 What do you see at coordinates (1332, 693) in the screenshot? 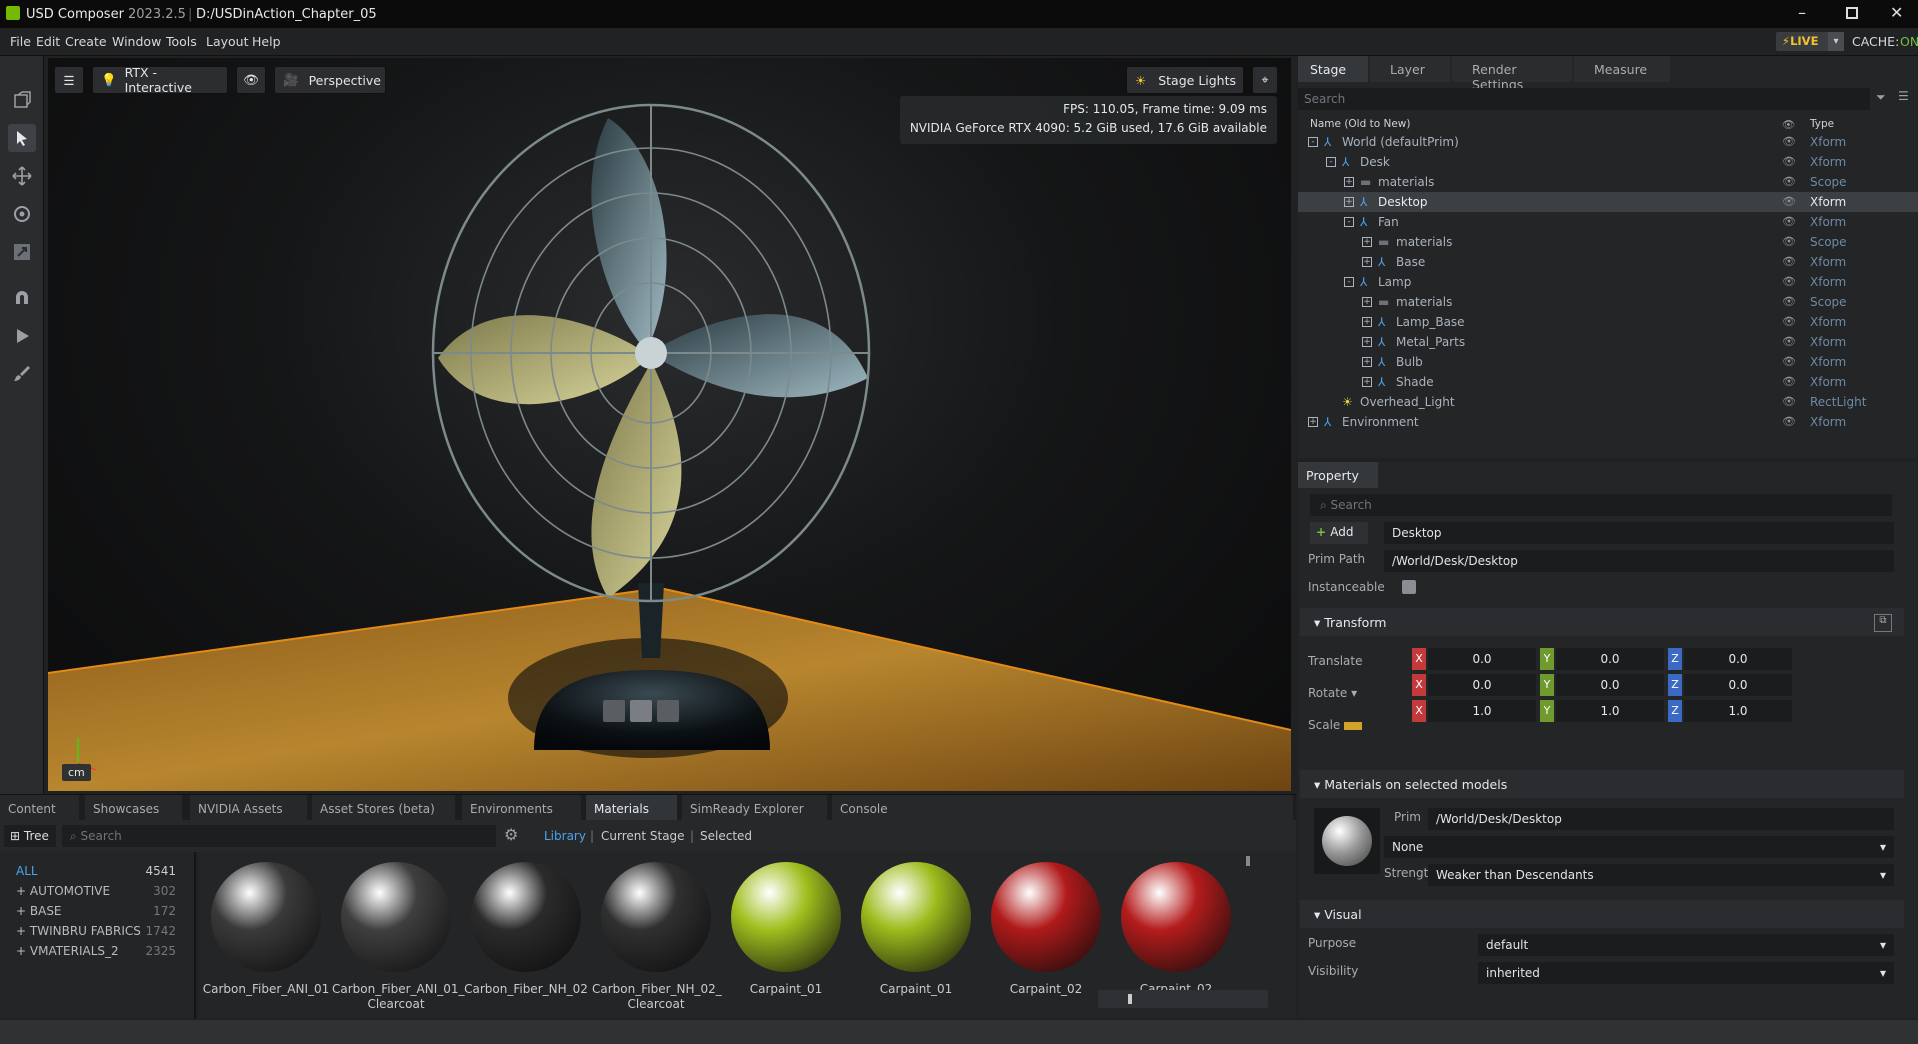
I see `rotate-label: Rotate ▾` at bounding box center [1332, 693].